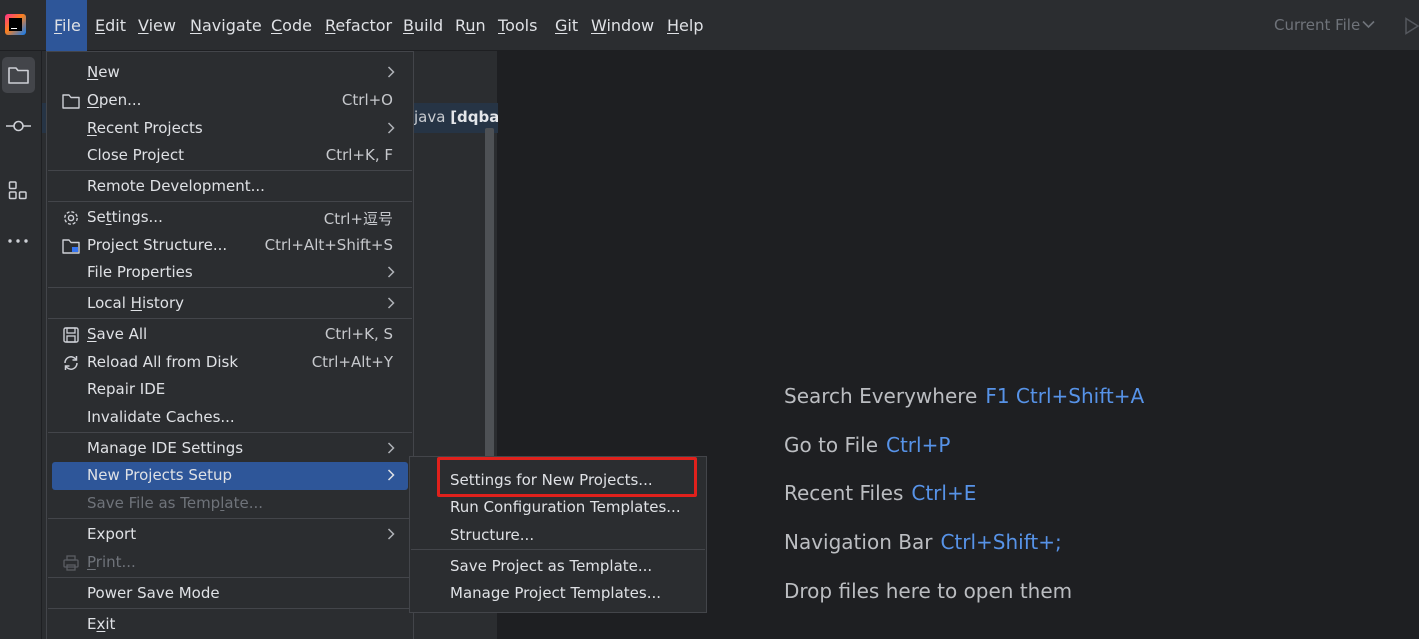  I want to click on menu-window: Window, so click(622, 25).